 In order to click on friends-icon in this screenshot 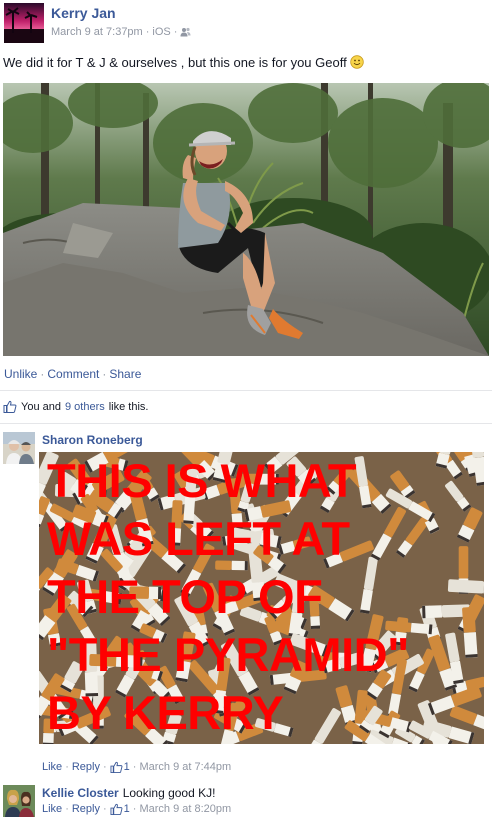, I will do `click(185, 32)`.